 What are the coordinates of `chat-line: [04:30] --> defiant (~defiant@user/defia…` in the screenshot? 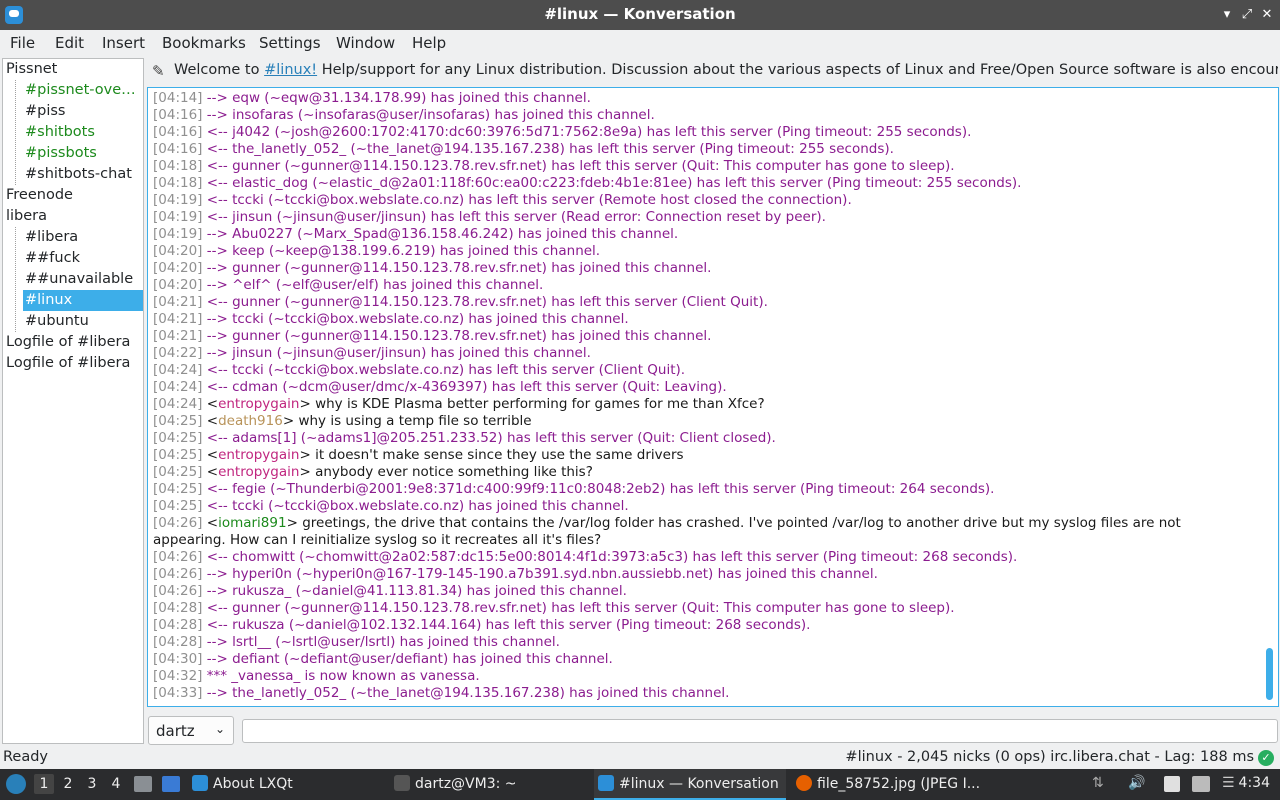 It's located at (702, 659).